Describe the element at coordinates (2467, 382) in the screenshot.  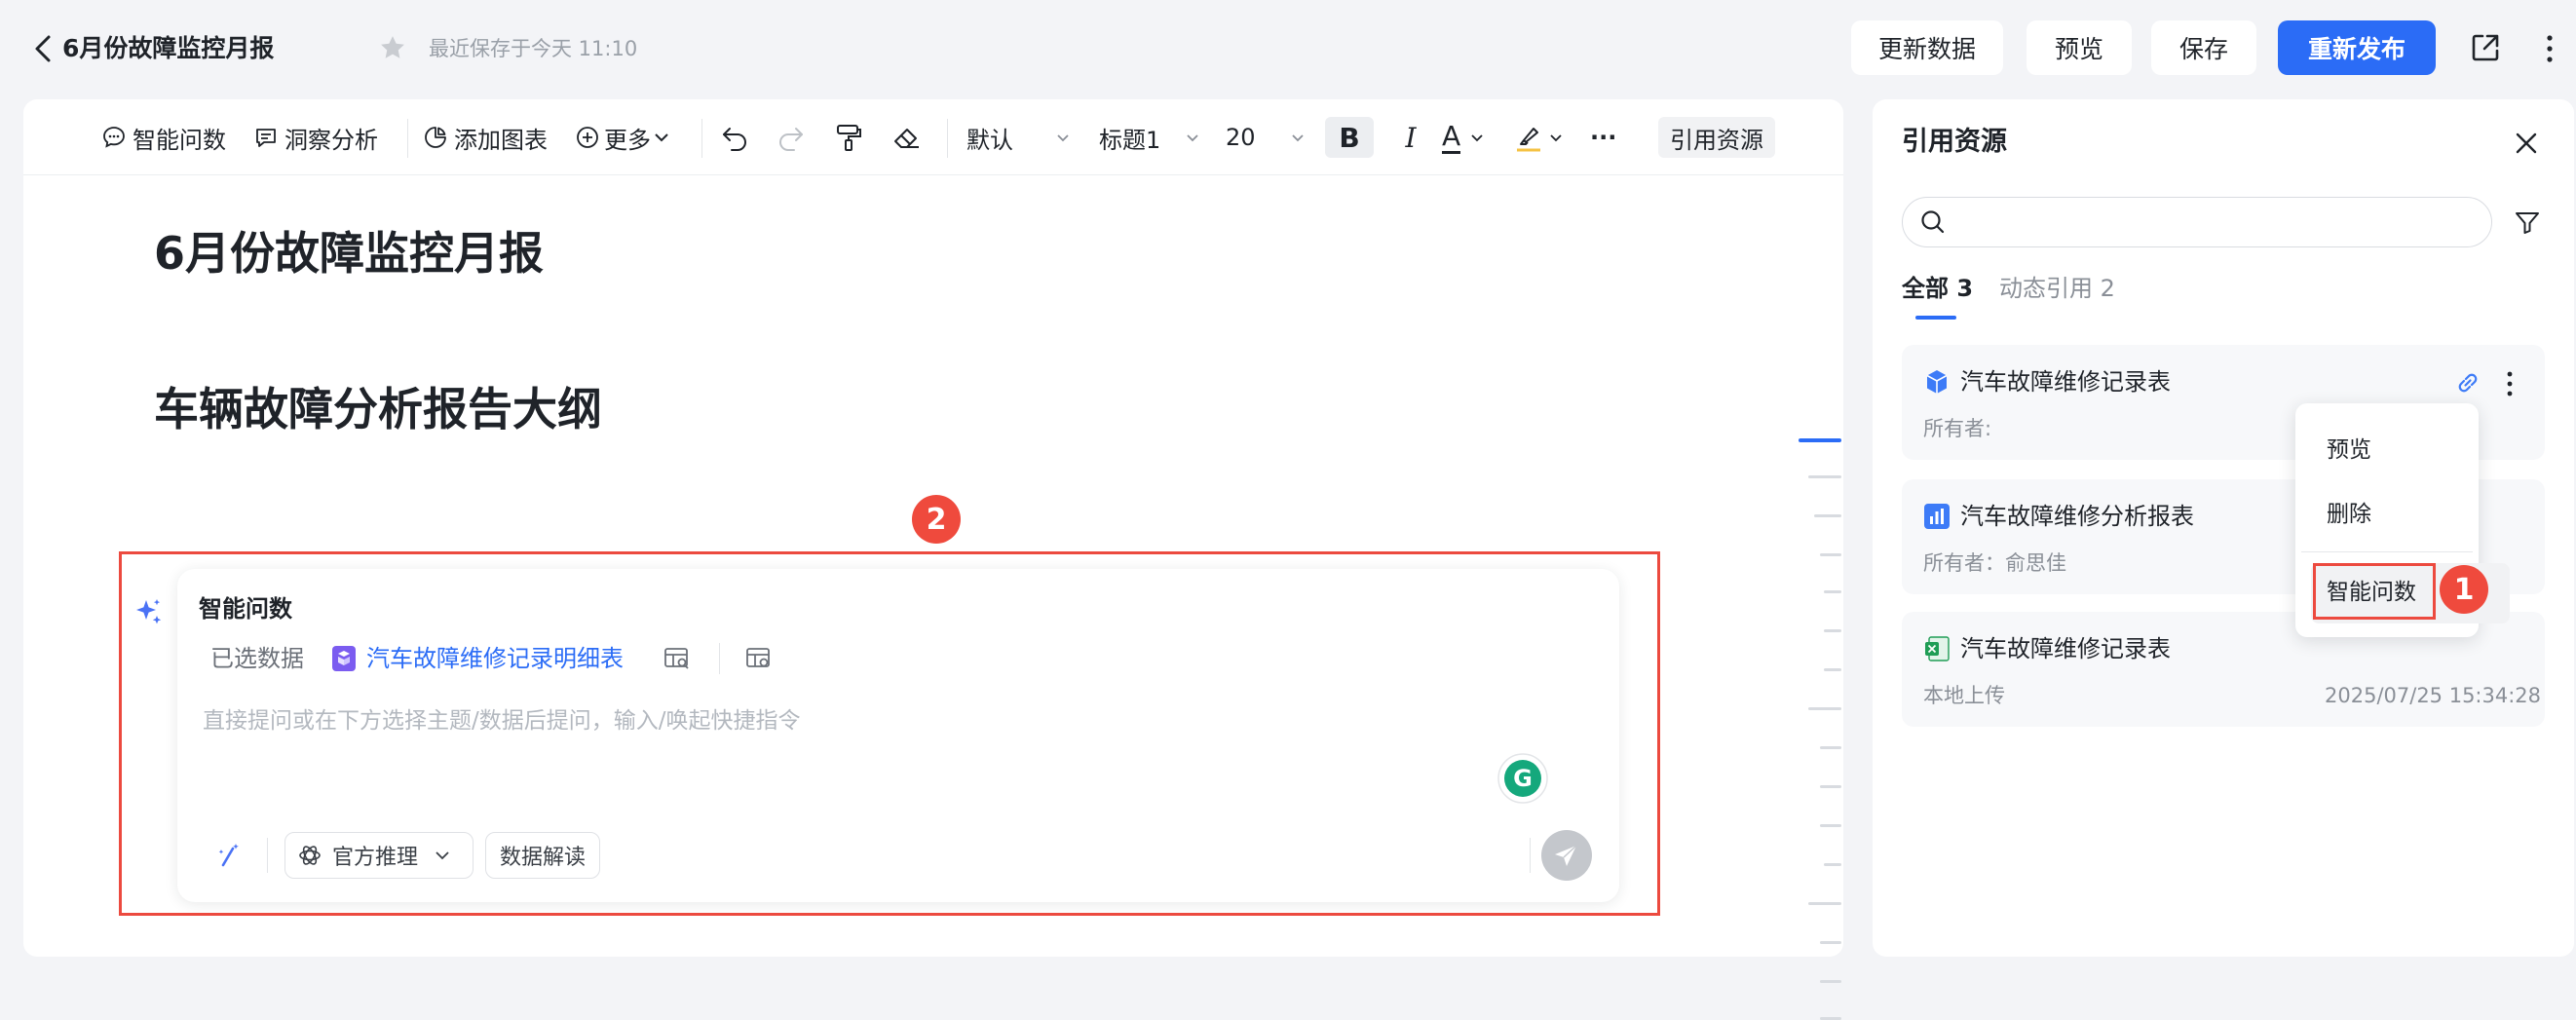
I see `link-icon` at that location.